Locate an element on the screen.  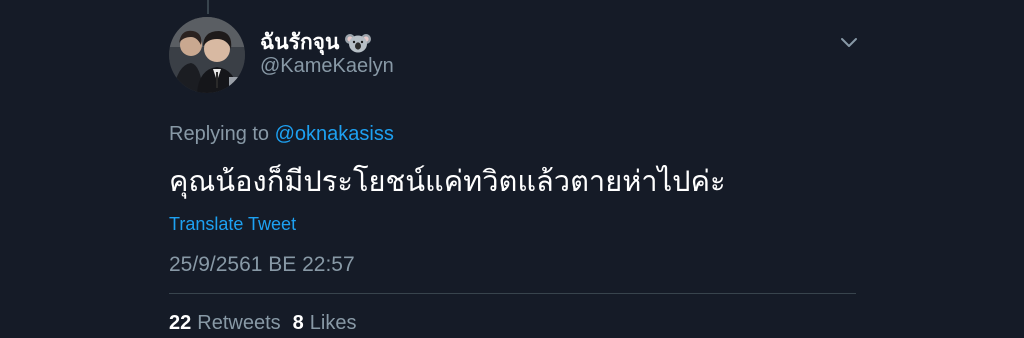
likes-label: Likes is located at coordinates (333, 323).